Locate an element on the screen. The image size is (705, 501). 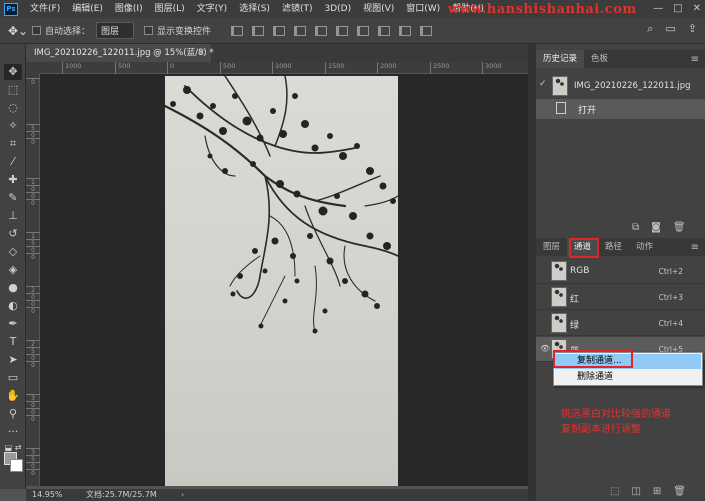
annotation-line: 复制副本进行调整 is located at coordinates (601, 429).